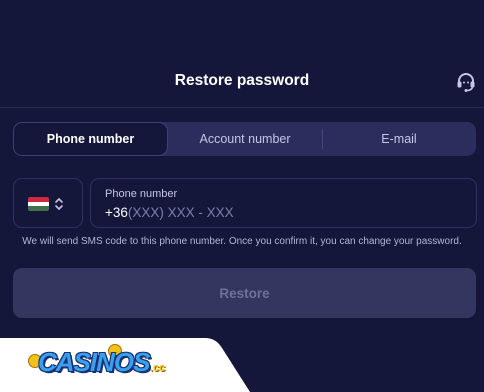  I want to click on phone-placeholder: (XXX) XXX - XXX, so click(180, 212).